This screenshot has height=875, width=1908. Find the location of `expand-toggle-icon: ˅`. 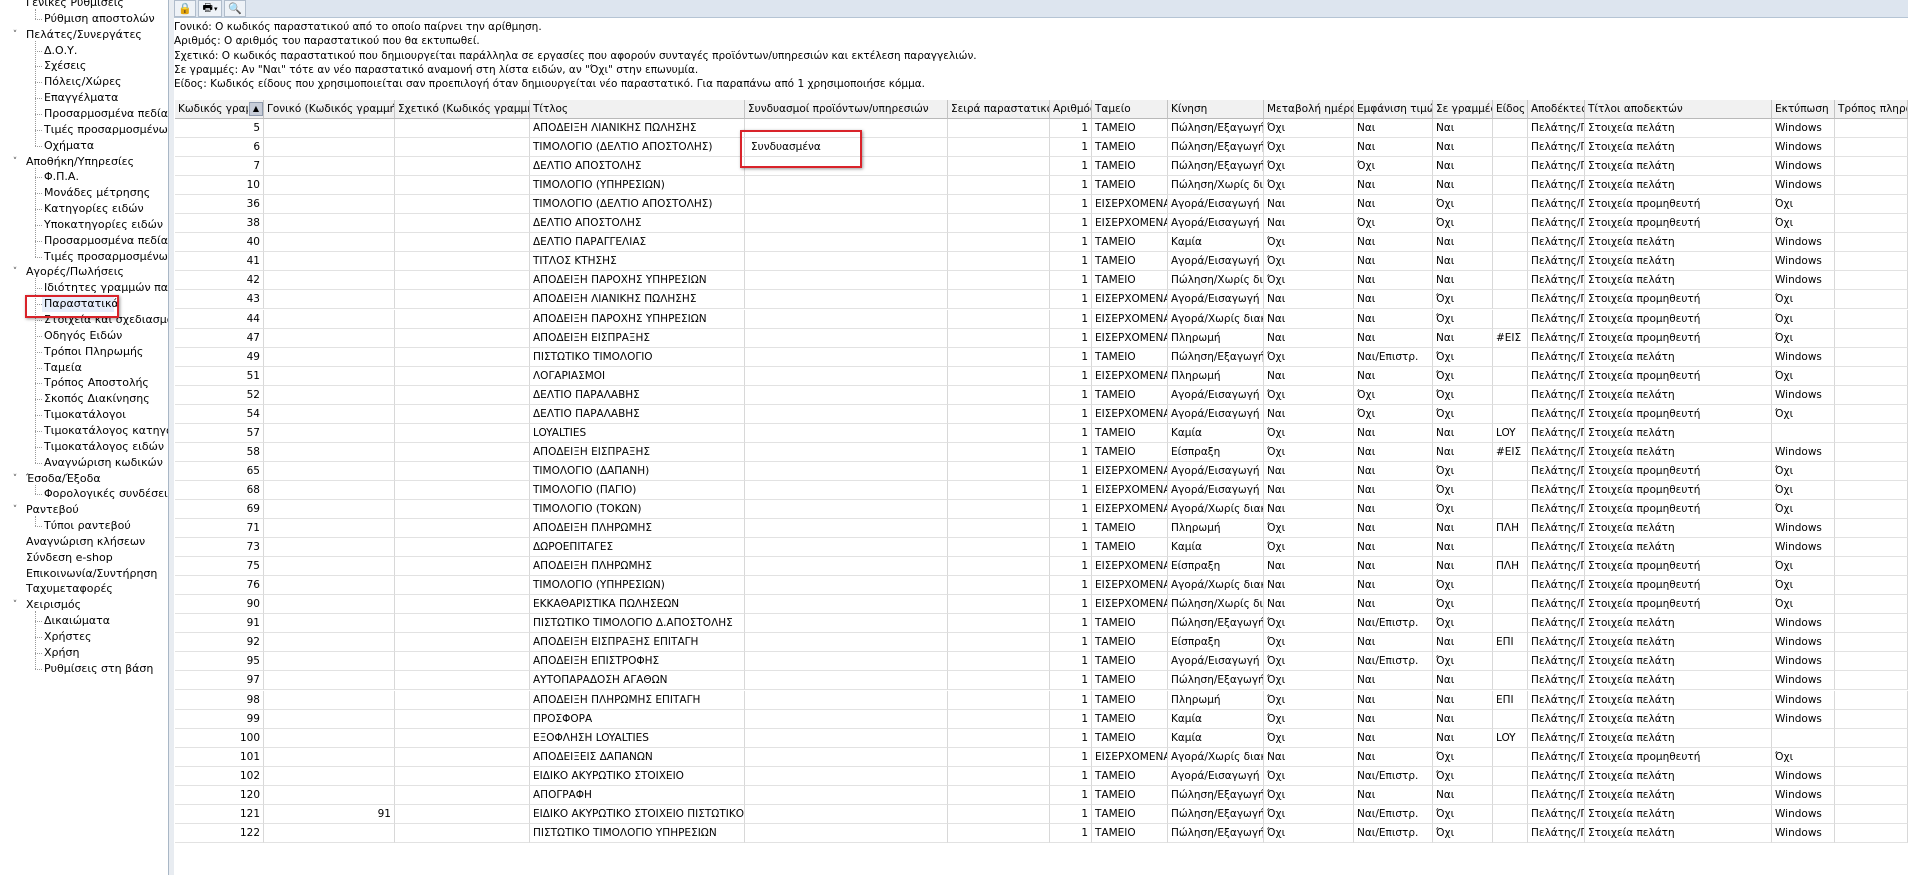

expand-toggle-icon: ˅ is located at coordinates (15, 35).